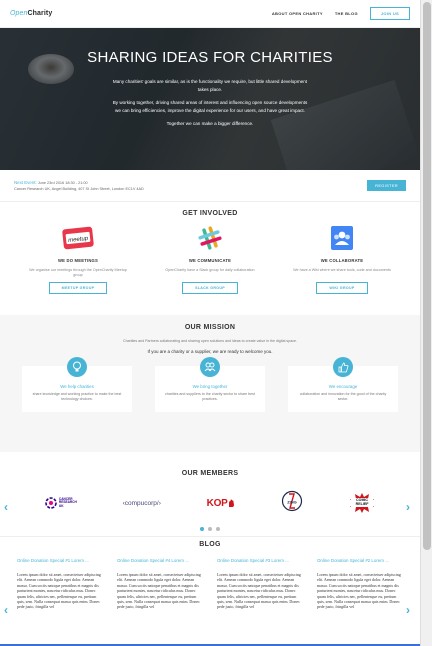 The height and width of the screenshot is (646, 432). I want to click on scrollbar-thumb, so click(427, 276).